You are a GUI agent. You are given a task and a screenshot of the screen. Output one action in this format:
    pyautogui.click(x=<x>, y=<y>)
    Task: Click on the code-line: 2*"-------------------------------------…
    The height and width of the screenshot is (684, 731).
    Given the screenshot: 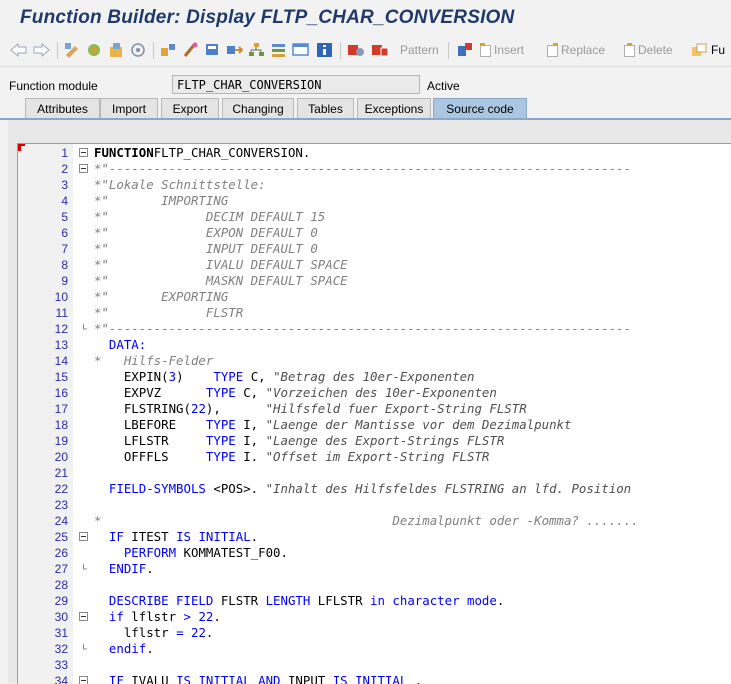 What is the action you would take?
    pyautogui.click(x=374, y=169)
    